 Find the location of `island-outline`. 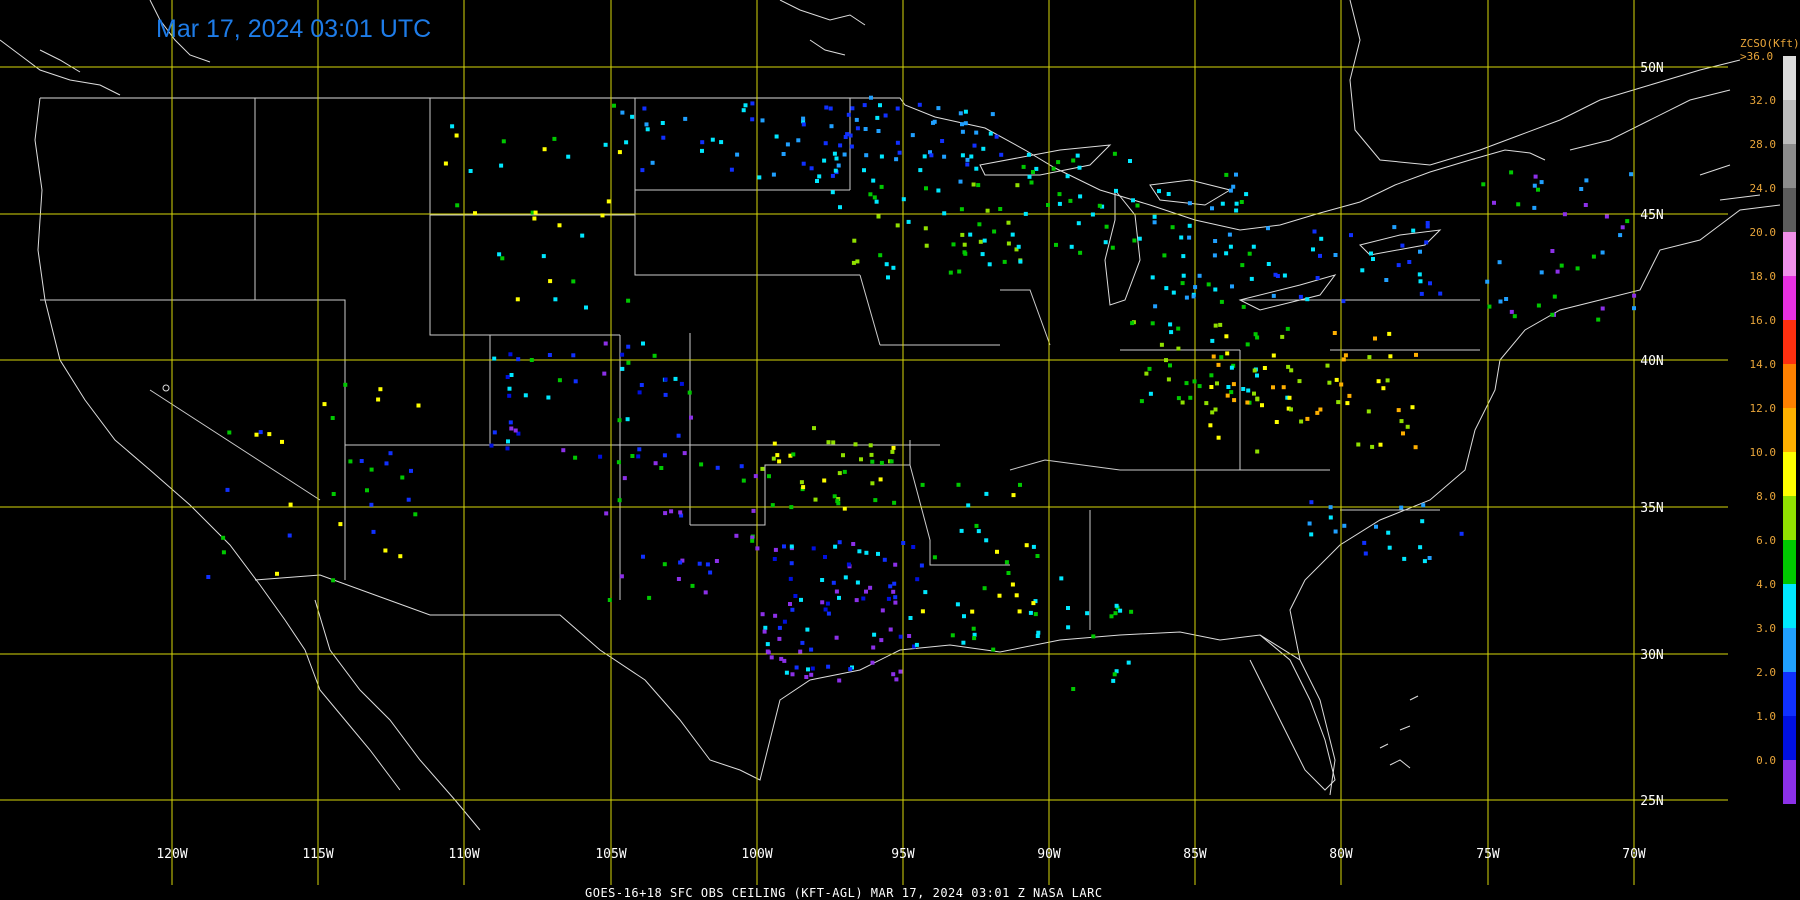

island-outline is located at coordinates (166, 388).